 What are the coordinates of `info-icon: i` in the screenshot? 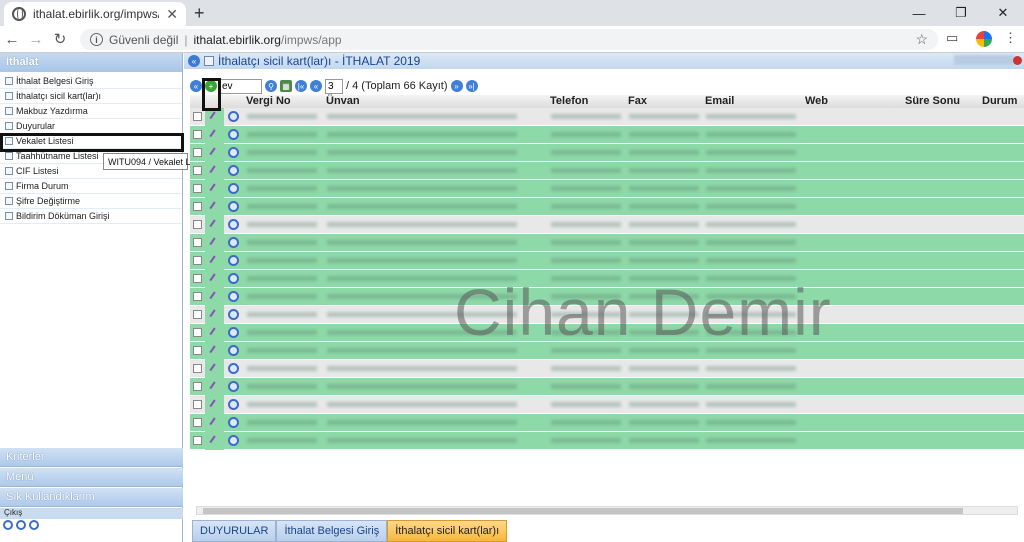 It's located at (96, 39).